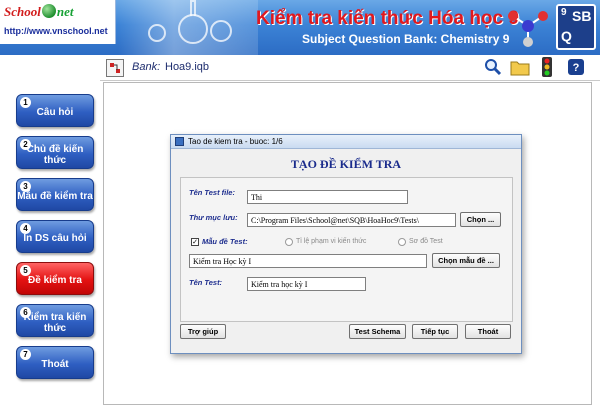 This screenshot has height=406, width=600. I want to click on sidebar-item-label: In DS câu hỏi, so click(55, 238).